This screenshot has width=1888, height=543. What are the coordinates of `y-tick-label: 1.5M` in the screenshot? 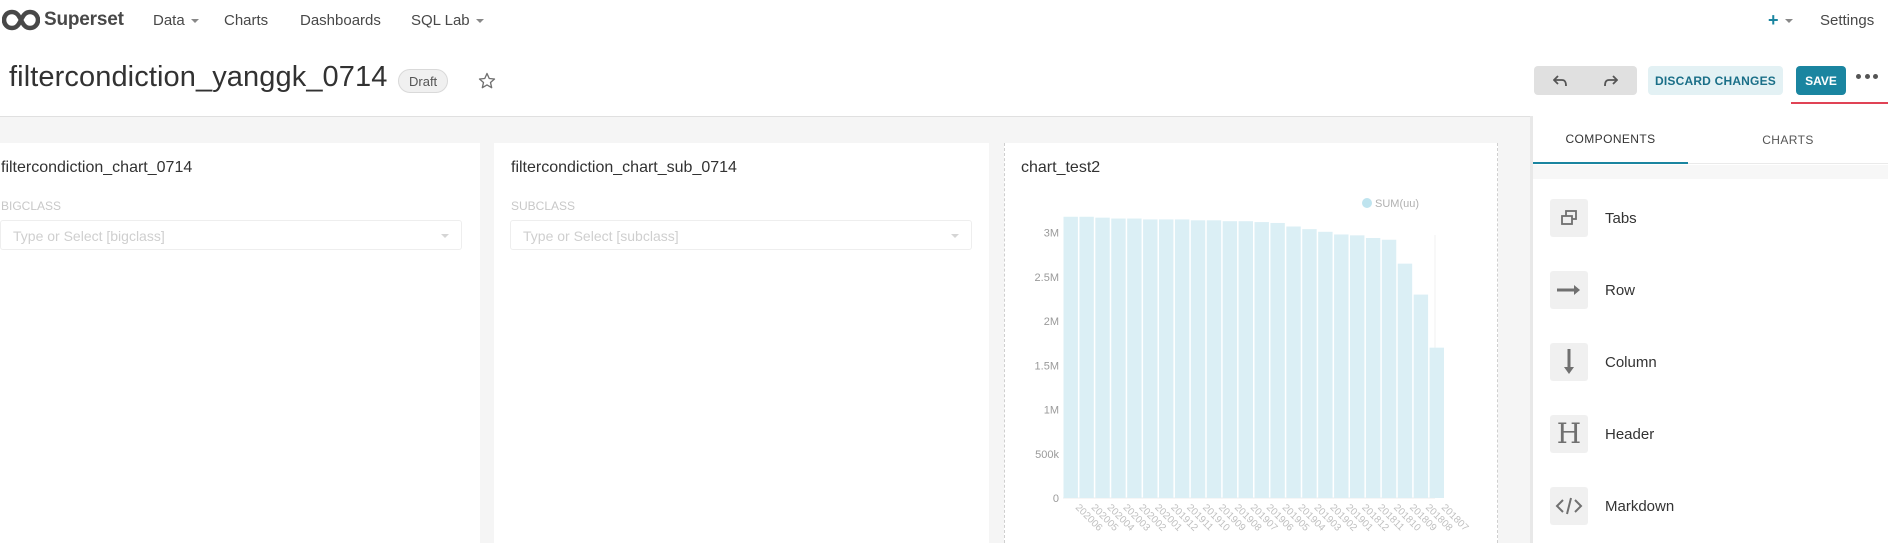 It's located at (1047, 366).